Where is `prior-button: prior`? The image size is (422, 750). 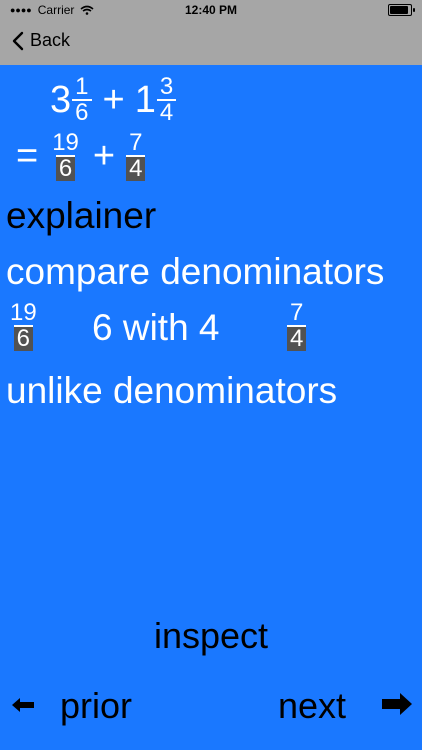 prior-button: prior is located at coordinates (96, 706).